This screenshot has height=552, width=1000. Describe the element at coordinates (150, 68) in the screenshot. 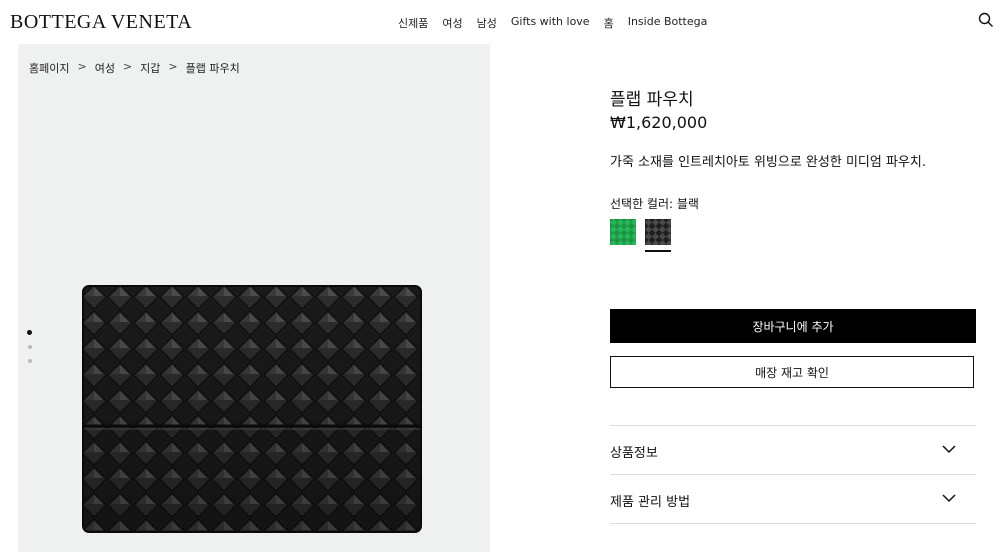

I see `breadcrumb-wallets: 지갑` at that location.